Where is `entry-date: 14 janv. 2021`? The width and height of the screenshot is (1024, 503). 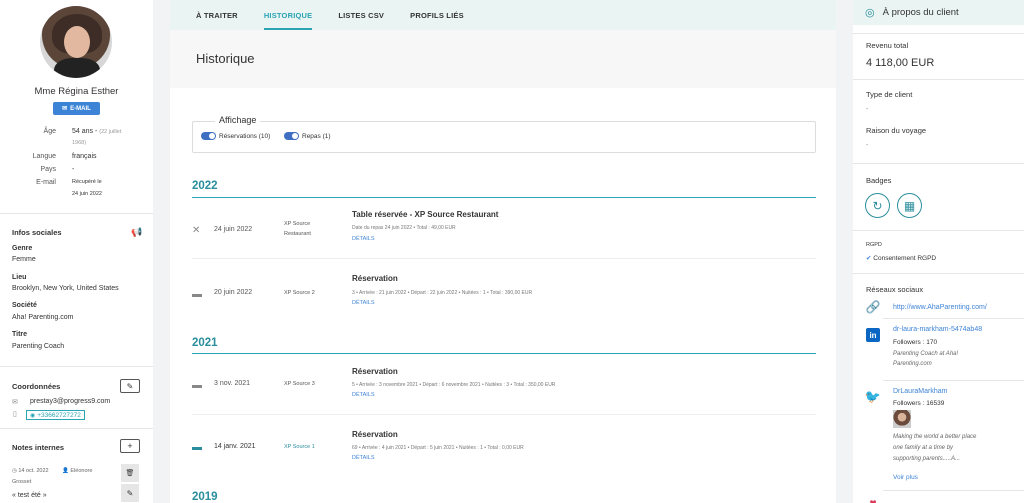
entry-date: 14 janv. 2021 is located at coordinates (235, 446).